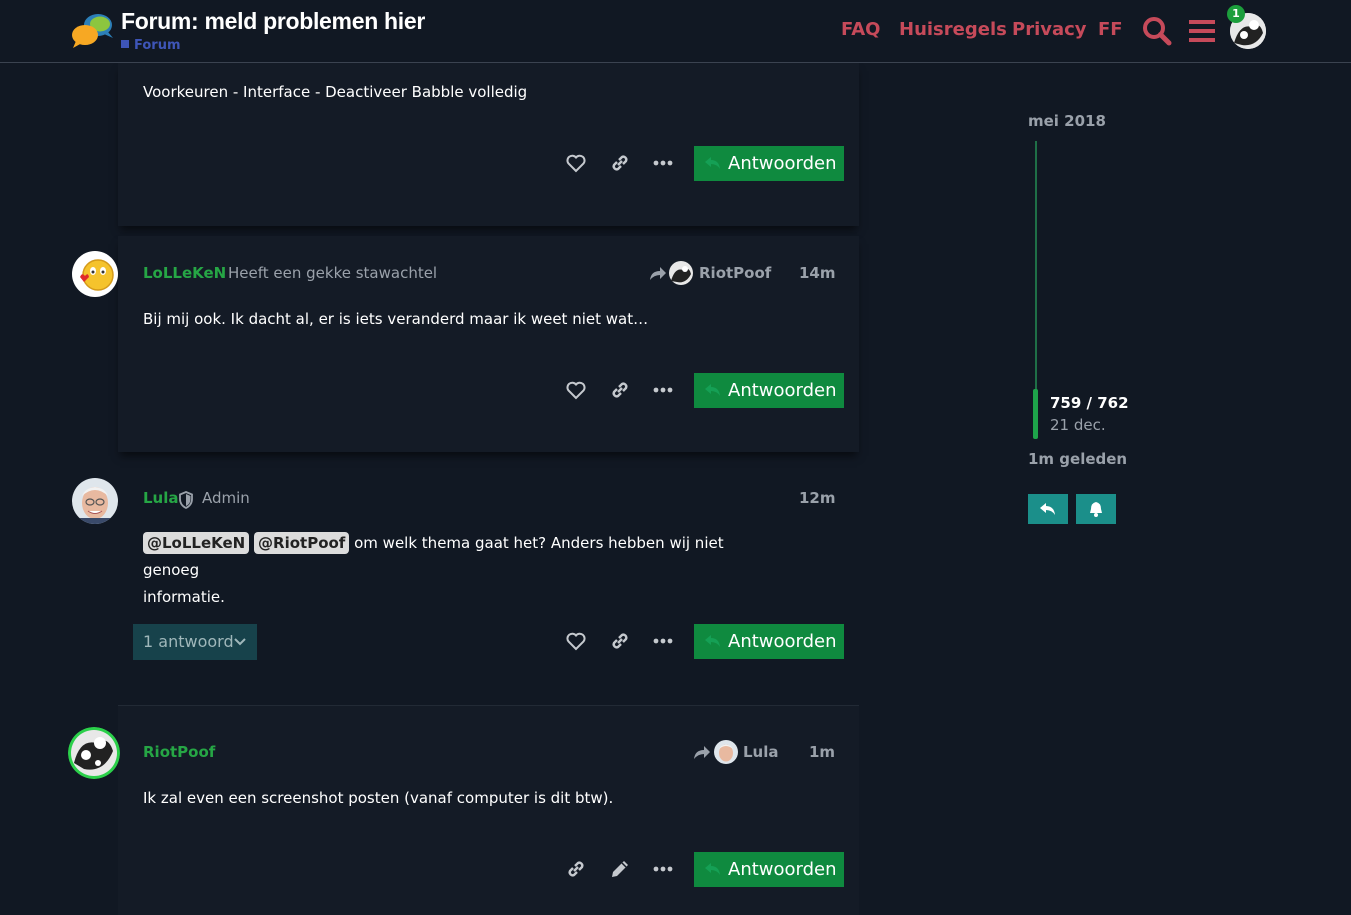 This screenshot has width=1351, height=915. What do you see at coordinates (620, 869) in the screenshot?
I see `edit-pencil-icon` at bounding box center [620, 869].